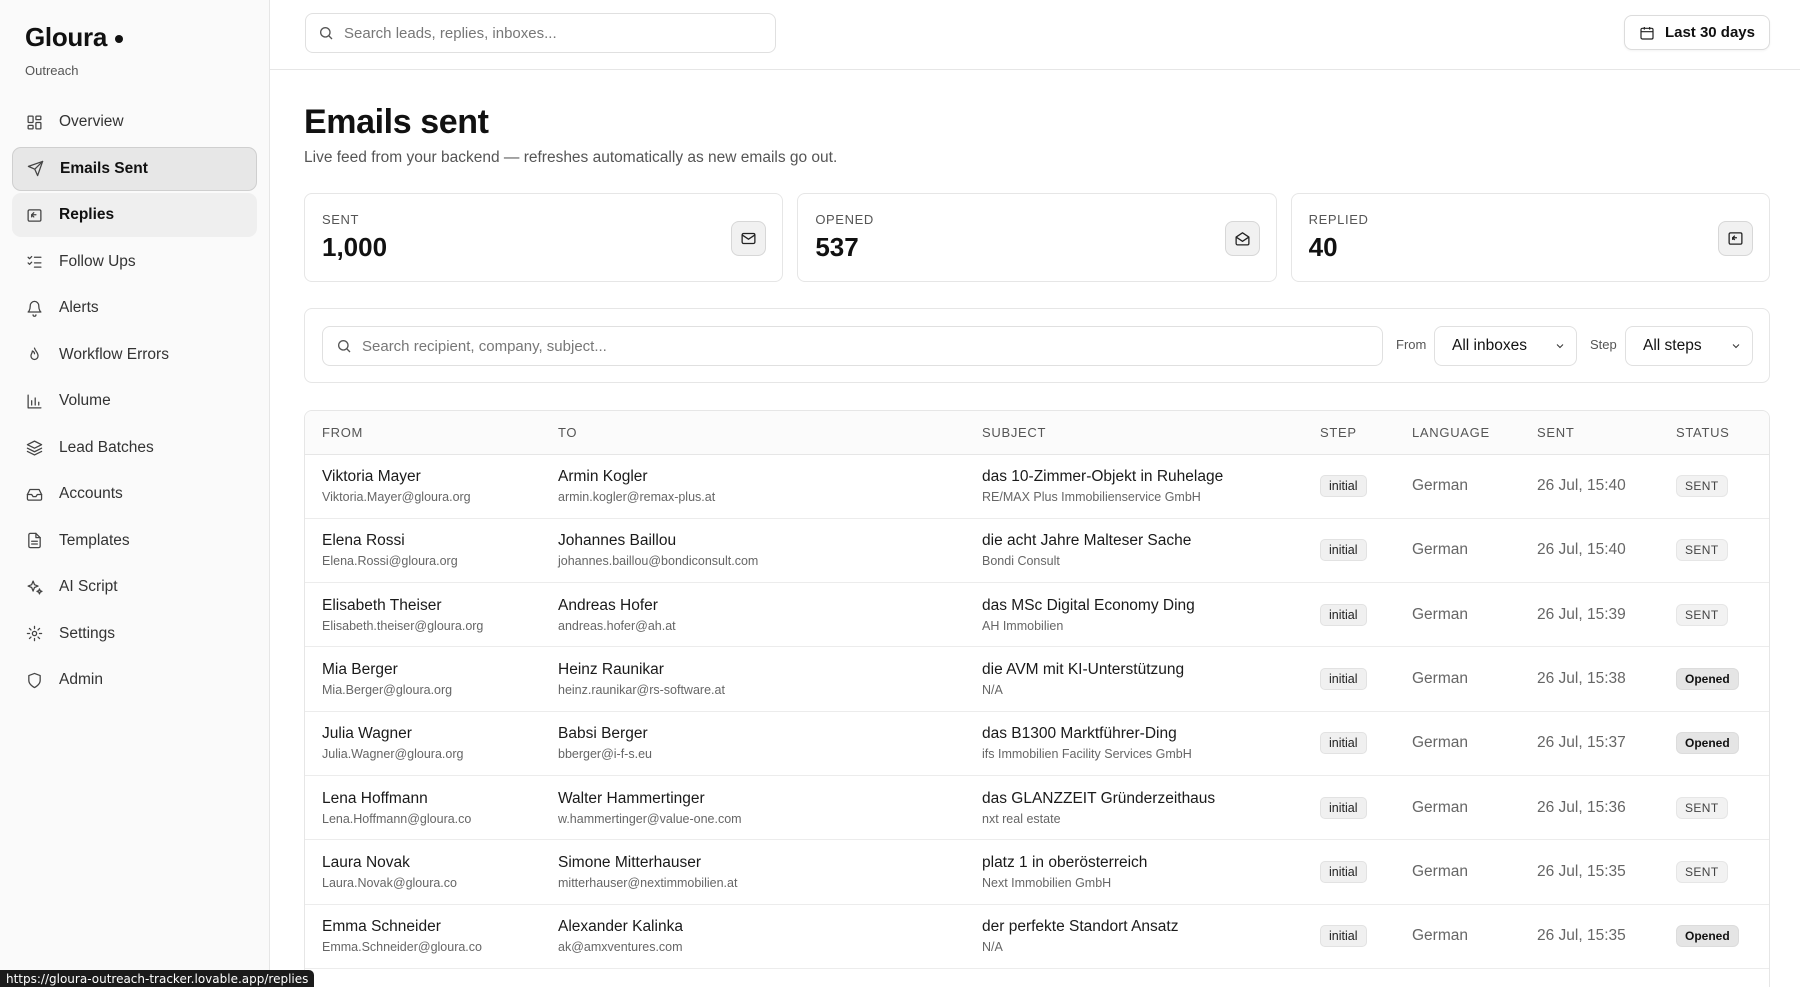 The width and height of the screenshot is (1800, 987). What do you see at coordinates (134, 401) in the screenshot?
I see `sidebar-item-volume: Volume` at bounding box center [134, 401].